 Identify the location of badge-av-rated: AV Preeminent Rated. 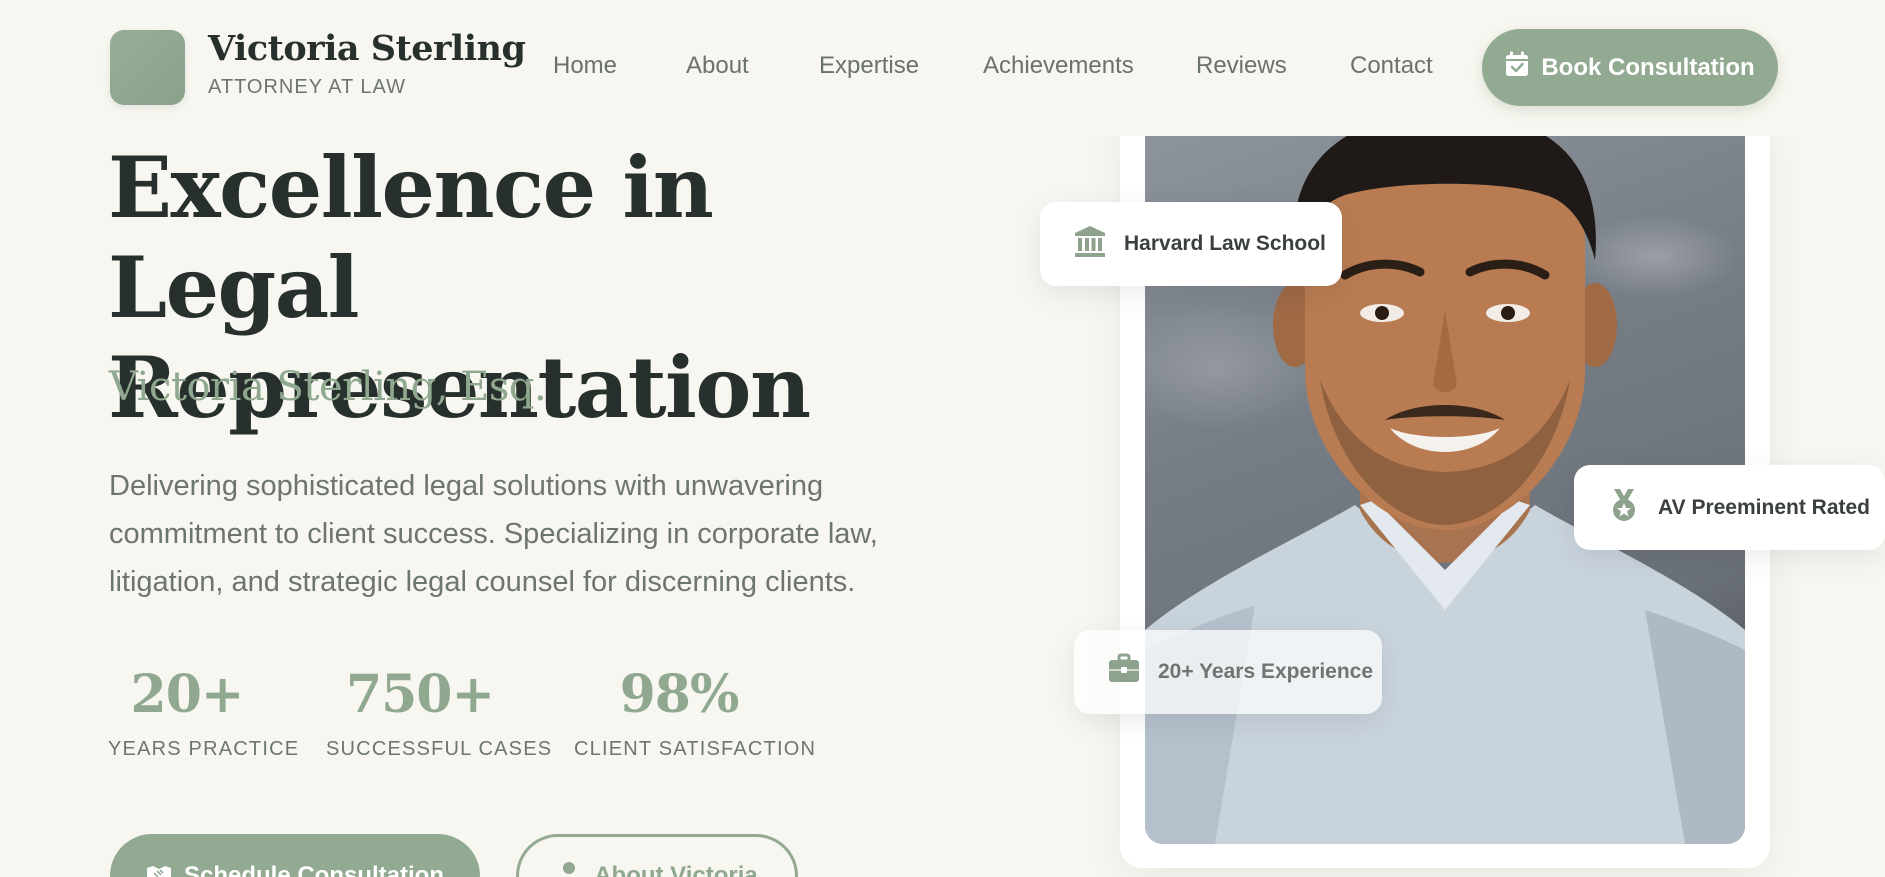
(1729, 507).